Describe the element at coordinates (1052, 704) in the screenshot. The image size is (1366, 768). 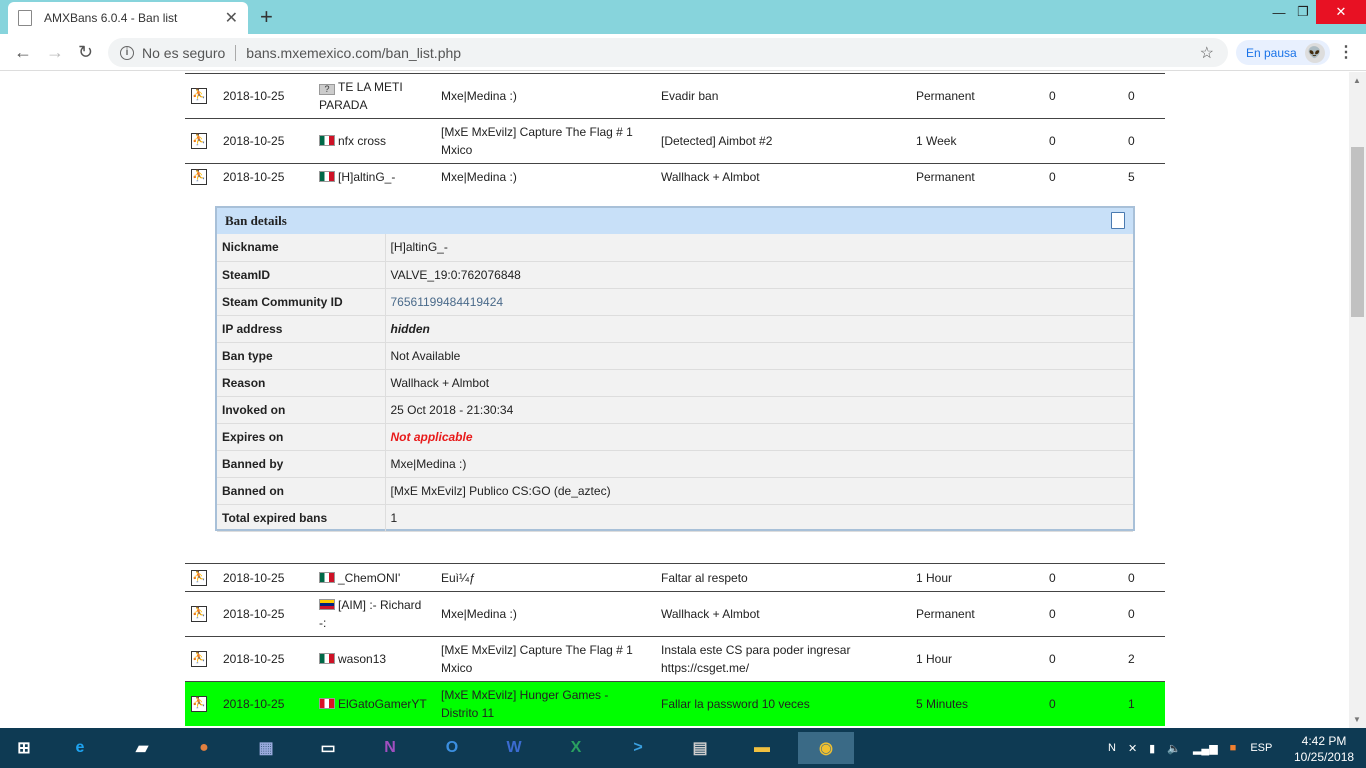
I see `comments-count: 0` at that location.